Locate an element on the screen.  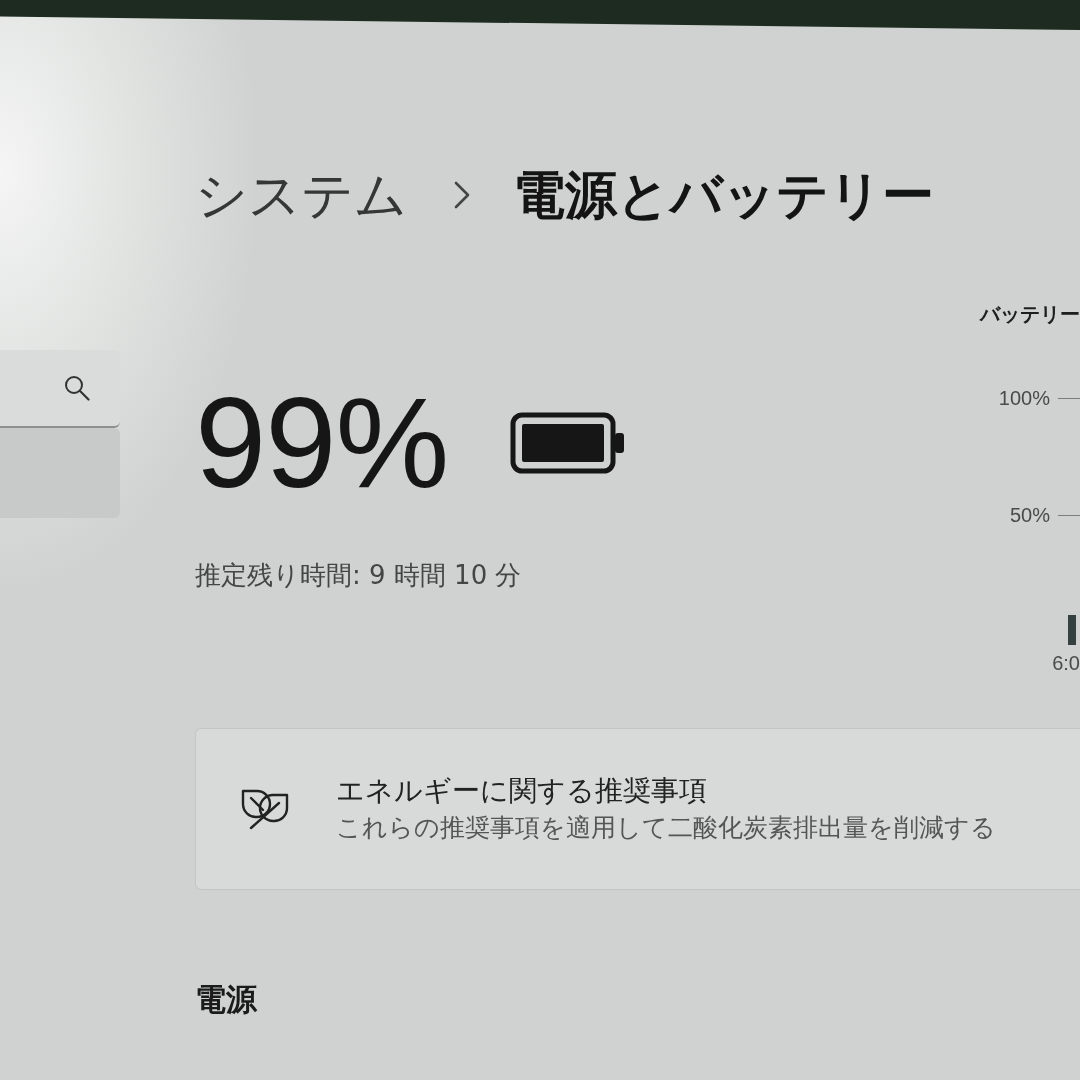
card-description: これらの推奨事項を適用して二酸化炭素排出量を削減する is located at coordinates (666, 828).